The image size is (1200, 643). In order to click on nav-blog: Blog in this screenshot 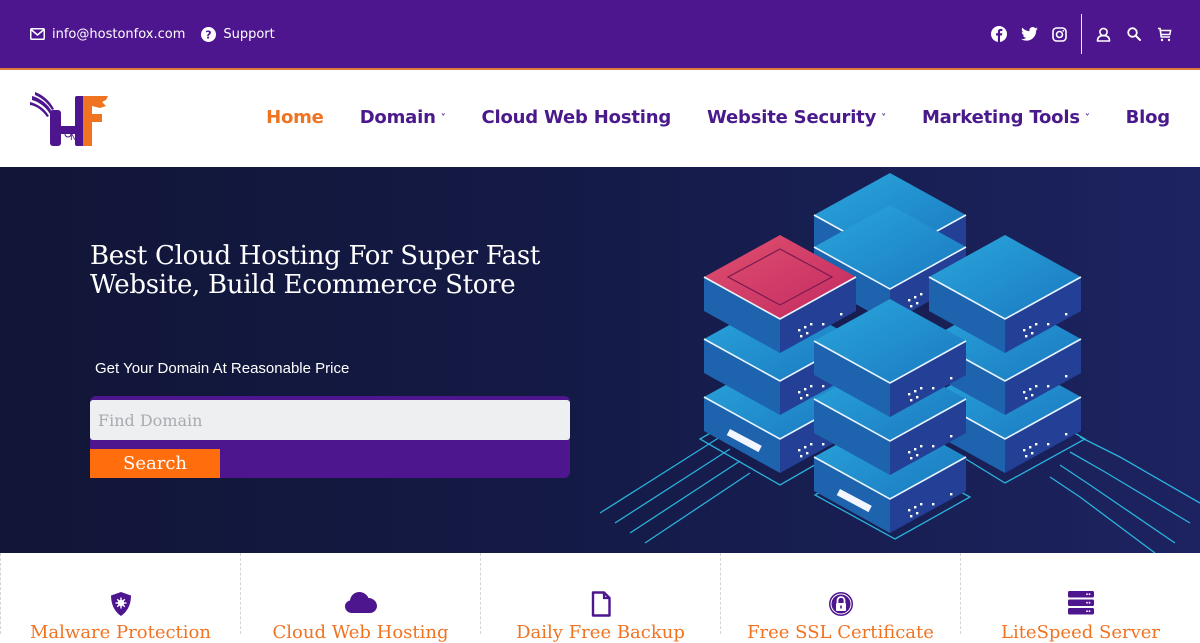, I will do `click(1148, 117)`.